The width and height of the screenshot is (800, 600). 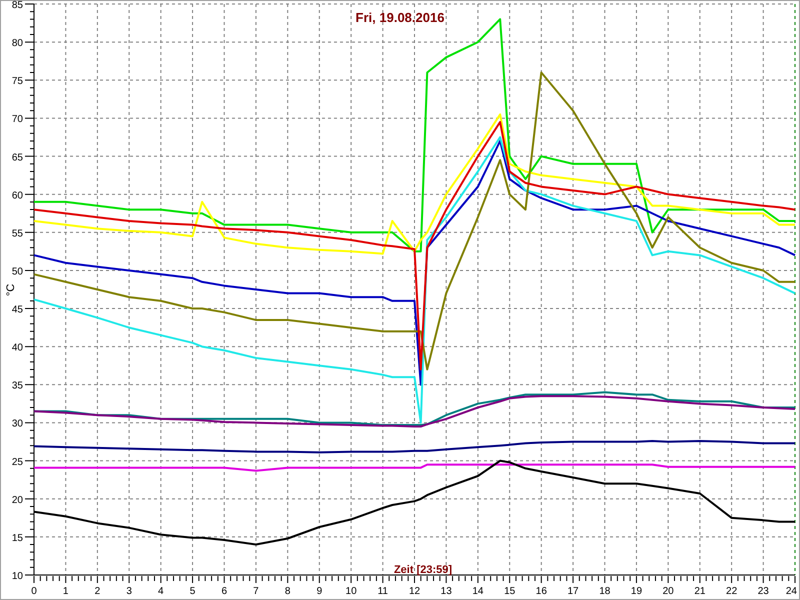 I want to click on tick-label: 2, so click(x=97, y=591).